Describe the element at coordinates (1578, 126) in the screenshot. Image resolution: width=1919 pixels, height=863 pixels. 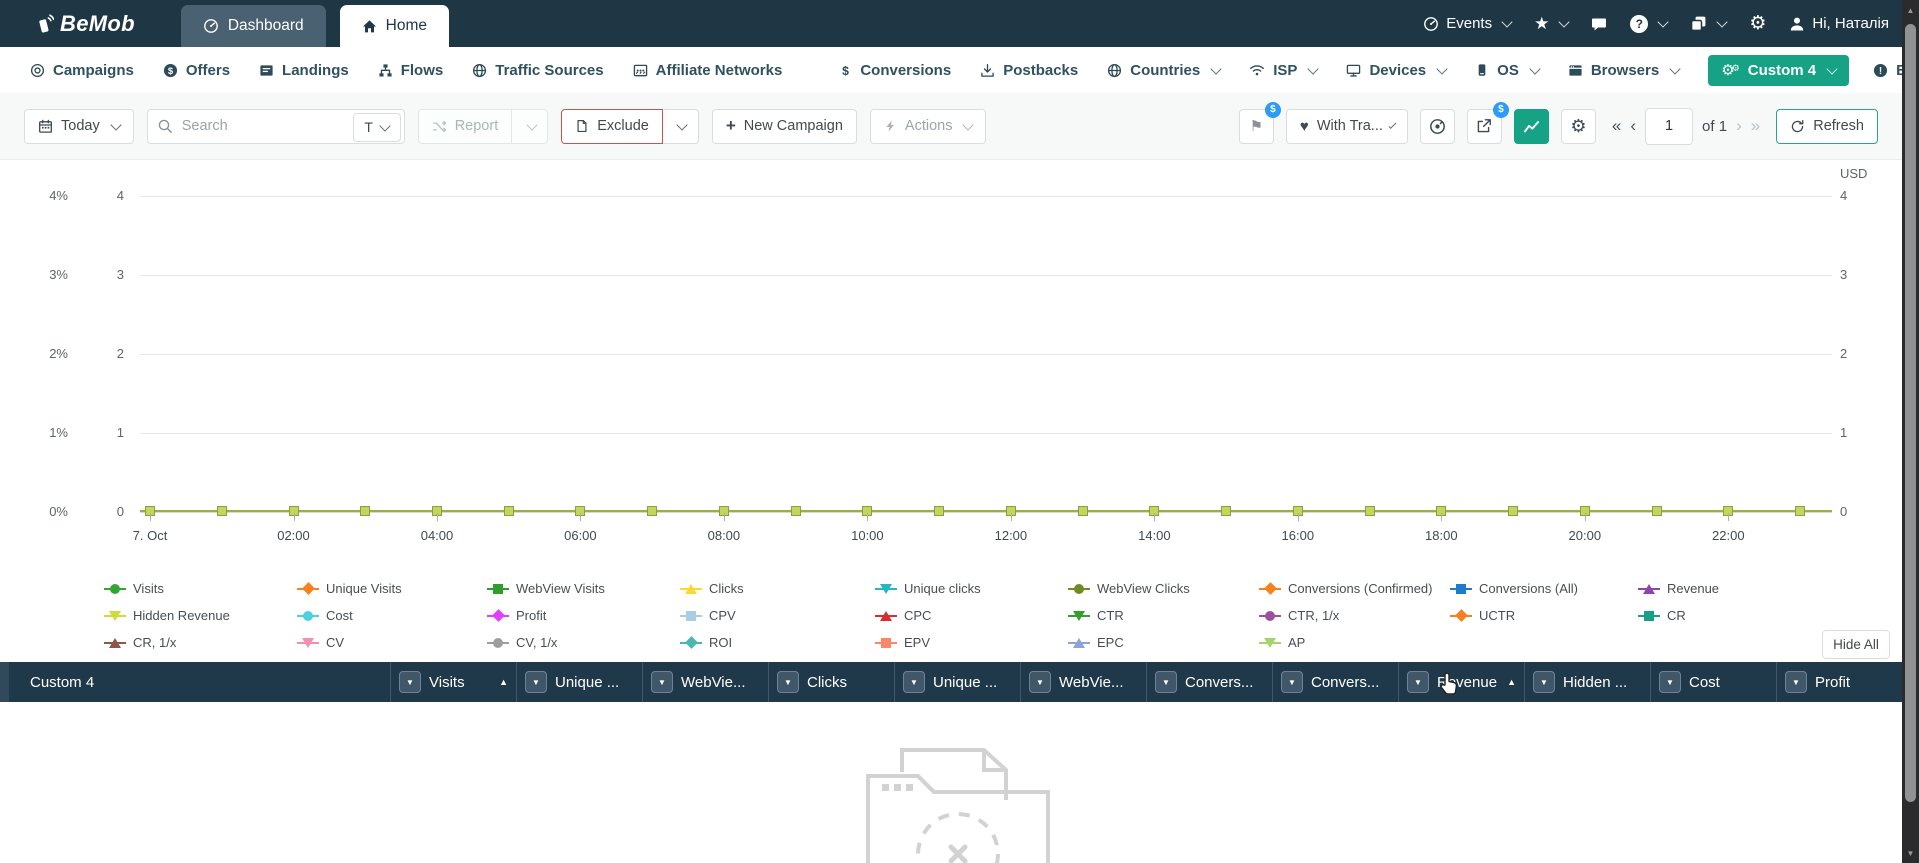
I see `table-settings-button: ⚙` at that location.